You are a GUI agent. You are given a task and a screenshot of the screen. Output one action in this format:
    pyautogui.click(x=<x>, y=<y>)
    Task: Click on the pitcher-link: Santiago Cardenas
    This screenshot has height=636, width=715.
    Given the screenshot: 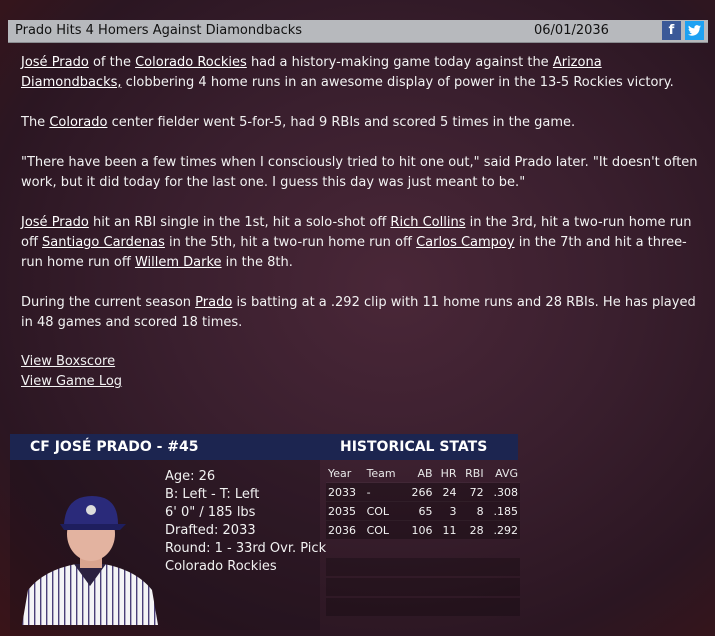 What is the action you would take?
    pyautogui.click(x=103, y=242)
    